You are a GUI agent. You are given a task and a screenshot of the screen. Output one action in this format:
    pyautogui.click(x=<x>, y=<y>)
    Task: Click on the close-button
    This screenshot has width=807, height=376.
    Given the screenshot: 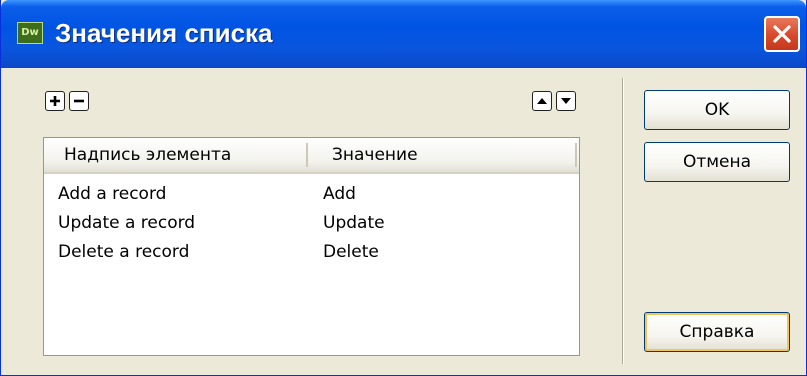 What is the action you would take?
    pyautogui.click(x=782, y=34)
    